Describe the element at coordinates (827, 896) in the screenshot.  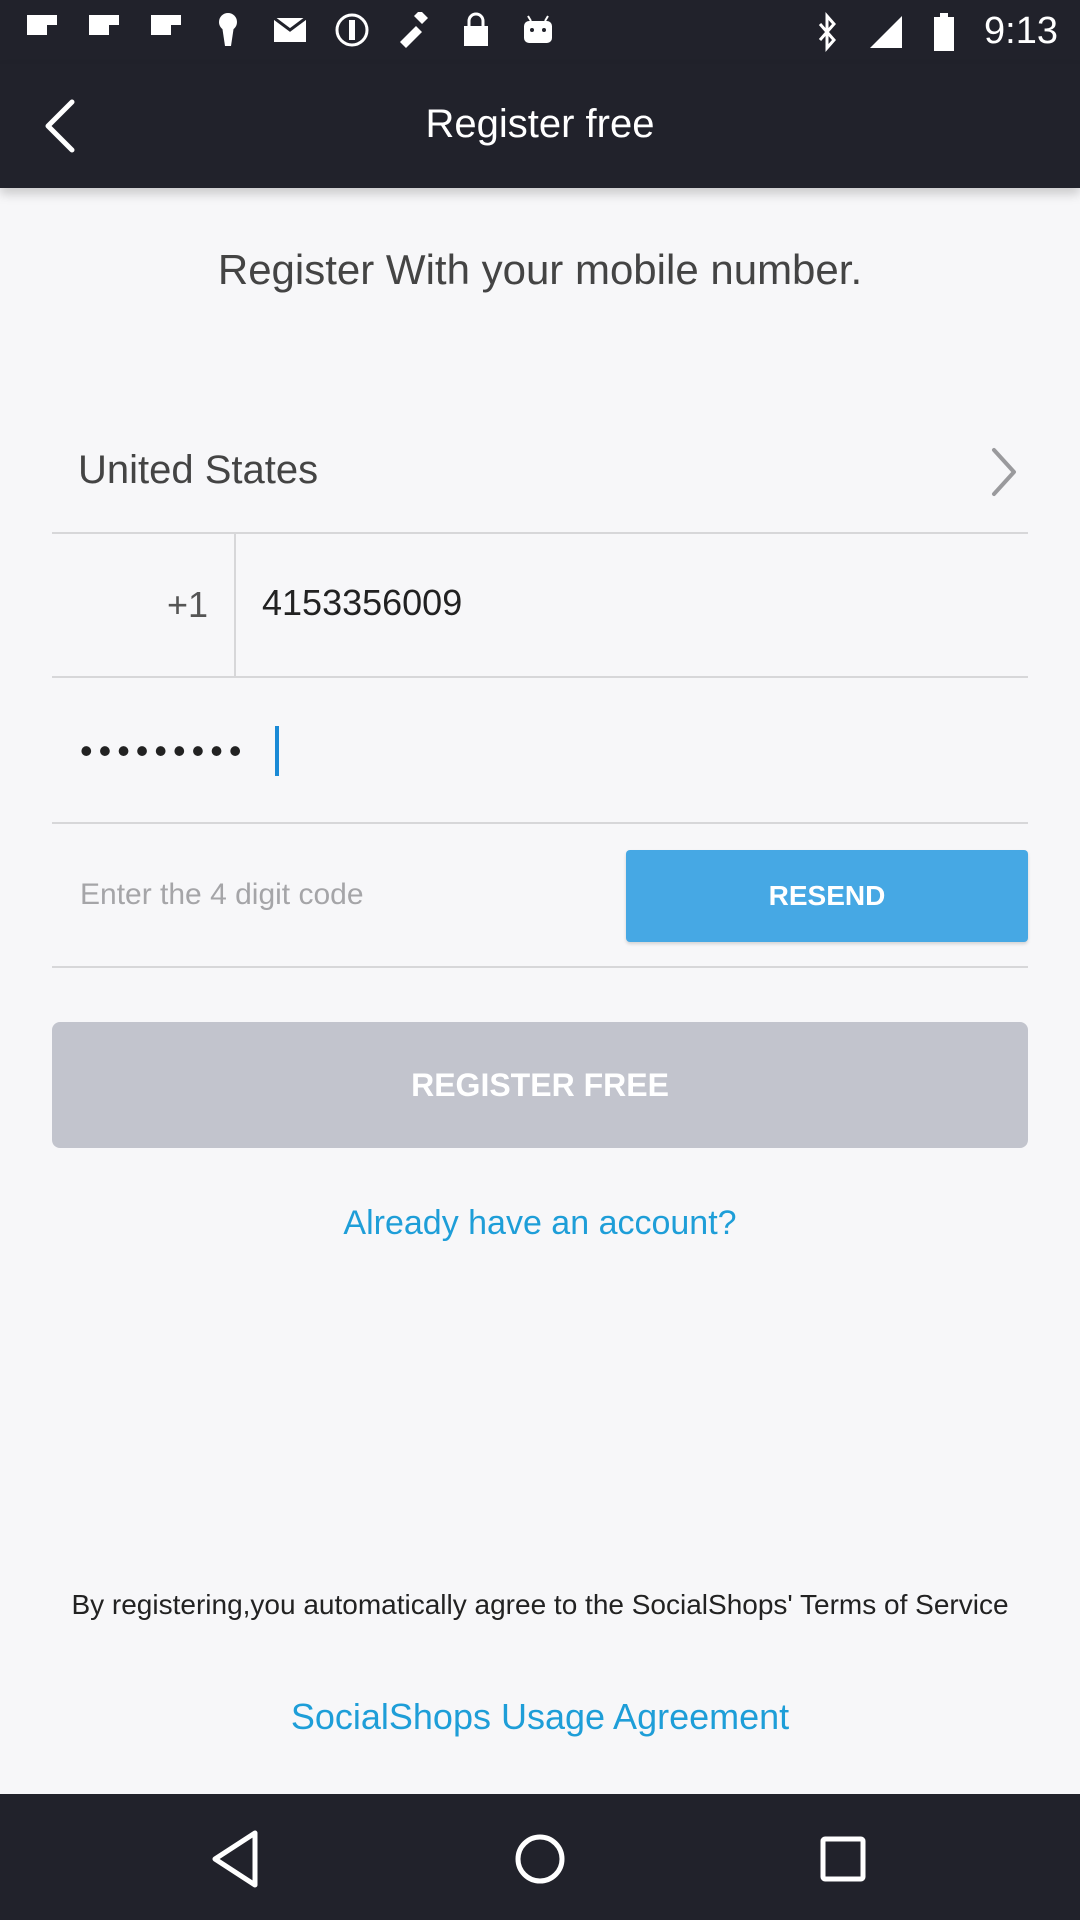
I see `resend-button: RESEND` at that location.